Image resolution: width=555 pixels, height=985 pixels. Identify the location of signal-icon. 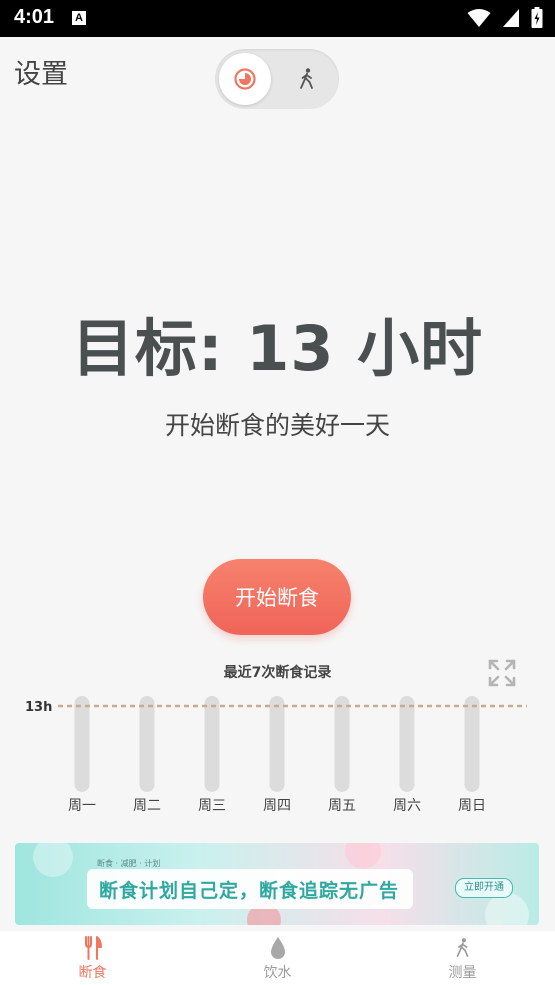
(510, 18).